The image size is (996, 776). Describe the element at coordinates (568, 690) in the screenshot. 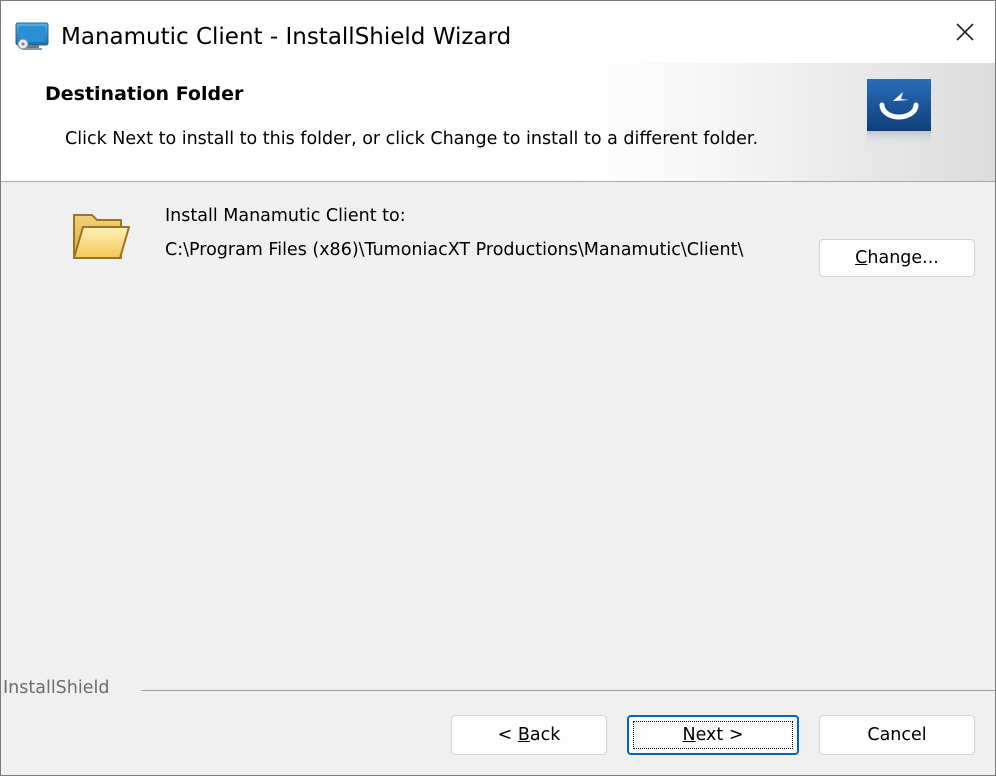

I see `footer-divider` at that location.